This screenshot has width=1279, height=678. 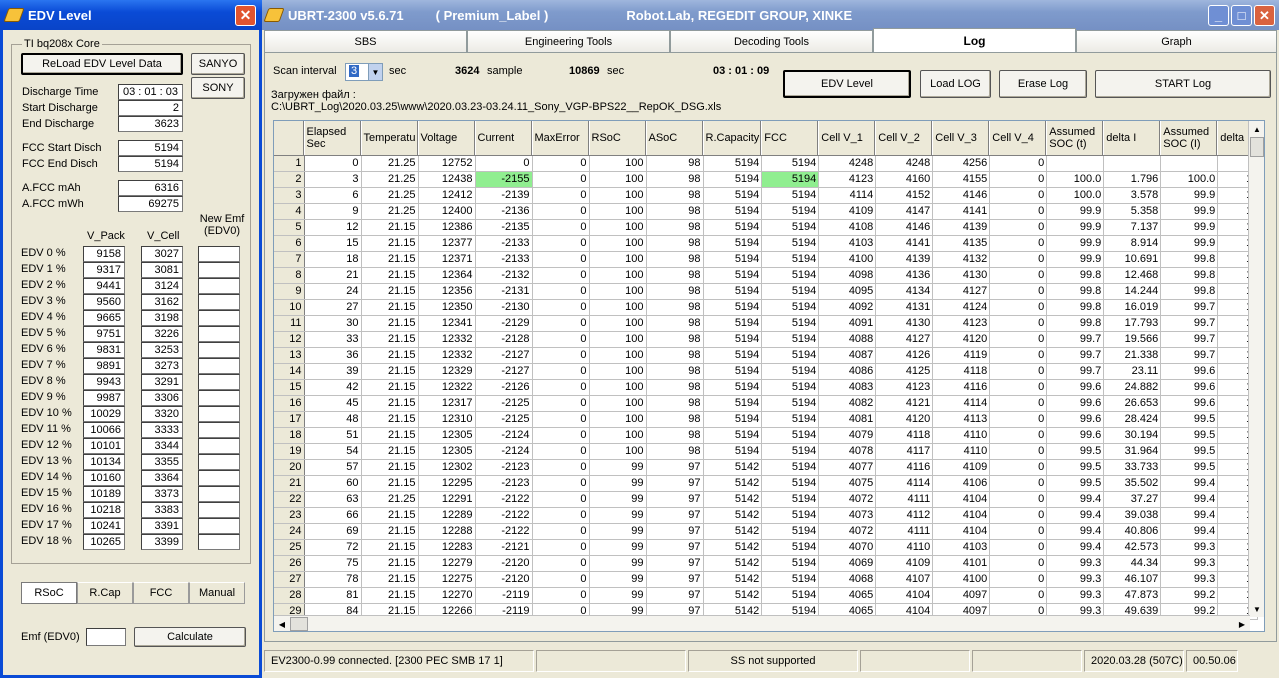 I want to click on column-header: Cell V_2, so click(x=904, y=138).